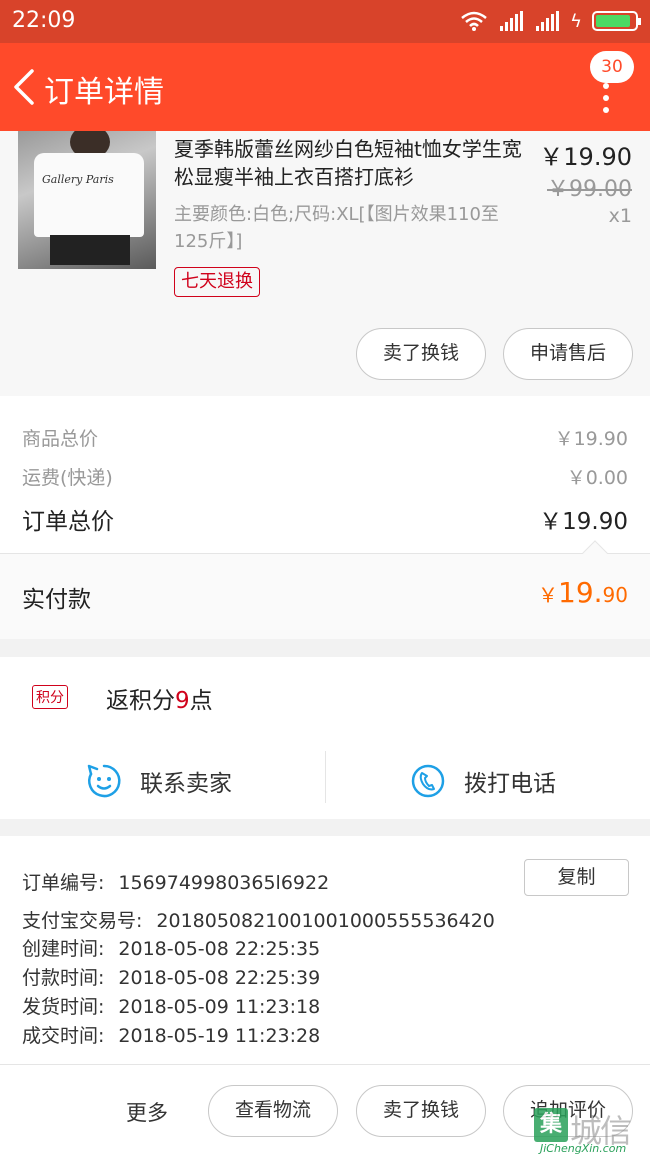  I want to click on contact-seller-label: 联系卖家, so click(186, 784).